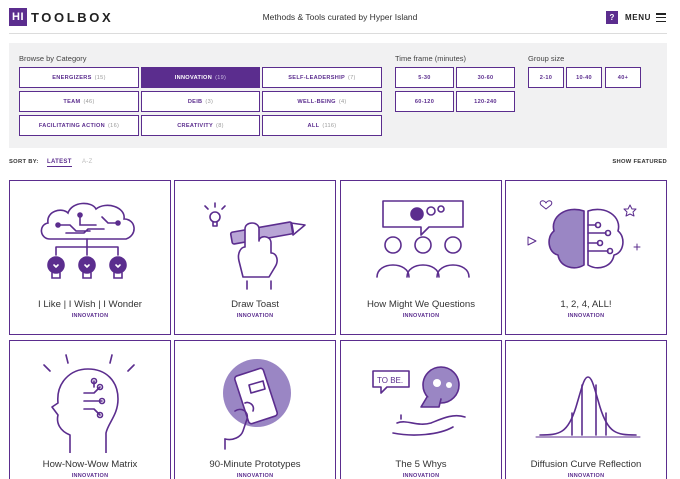  I want to click on filter-creativity: CREATIVITY (8), so click(200, 125).